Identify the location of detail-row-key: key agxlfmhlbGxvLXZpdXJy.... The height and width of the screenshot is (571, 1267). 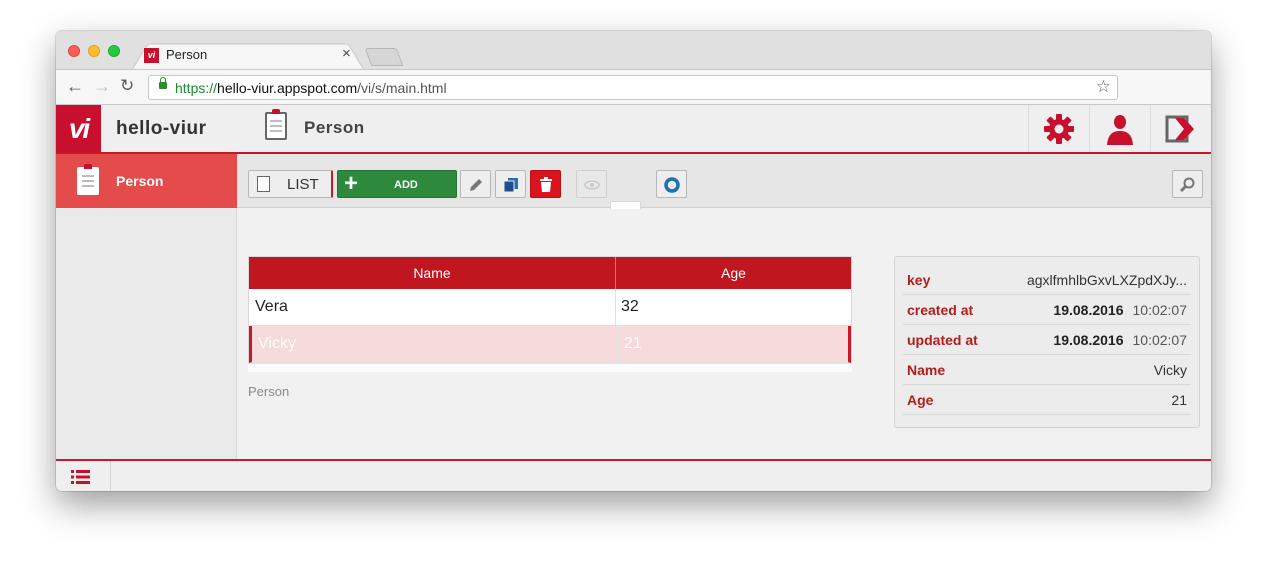
(1047, 280).